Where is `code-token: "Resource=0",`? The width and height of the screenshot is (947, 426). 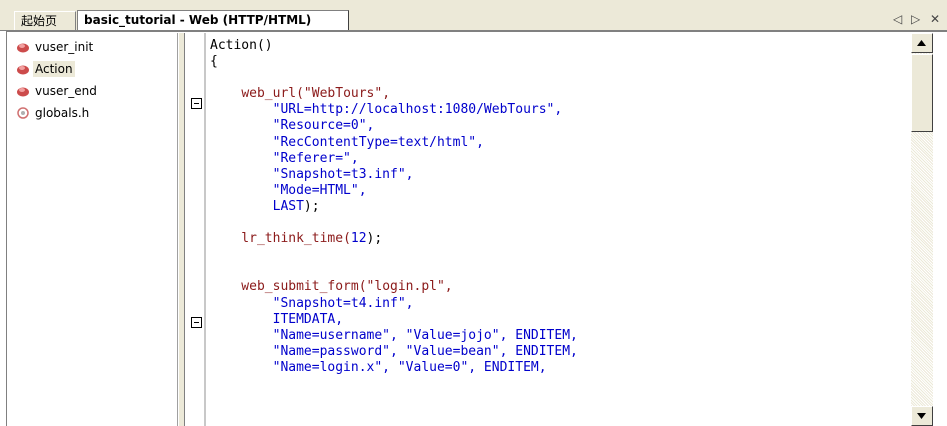
code-token: "Resource=0", is located at coordinates (292, 126).